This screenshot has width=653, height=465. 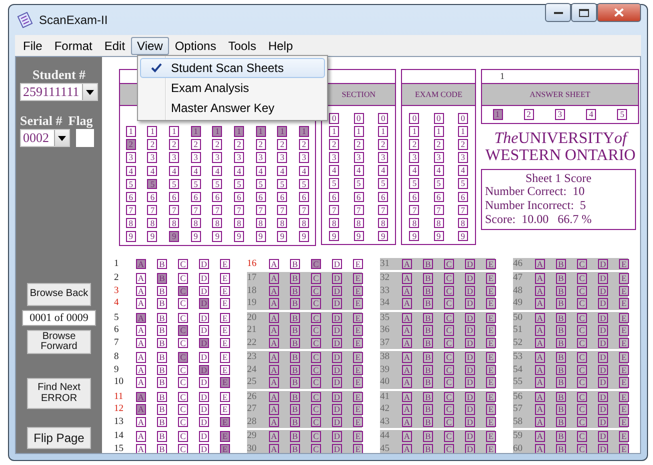 I want to click on digit-bubble: 0, so click(x=463, y=118).